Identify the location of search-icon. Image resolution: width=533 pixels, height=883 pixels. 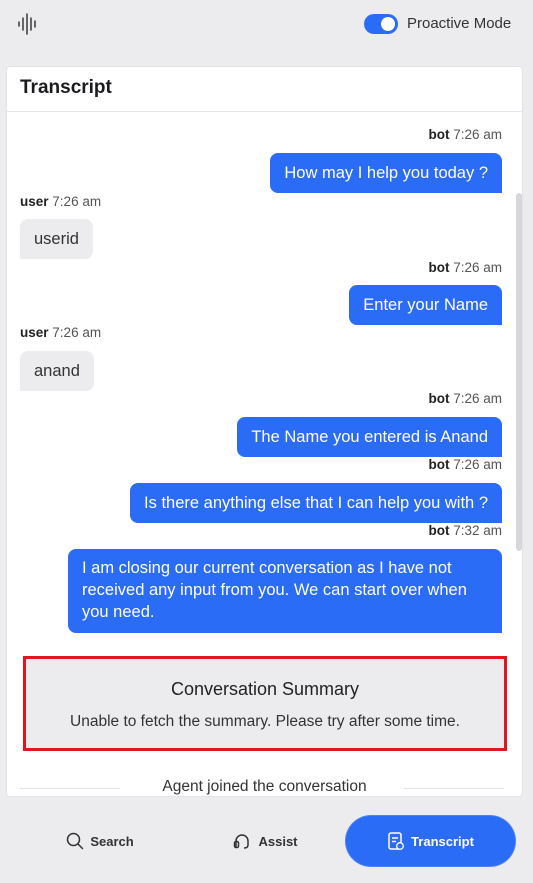
(75, 841).